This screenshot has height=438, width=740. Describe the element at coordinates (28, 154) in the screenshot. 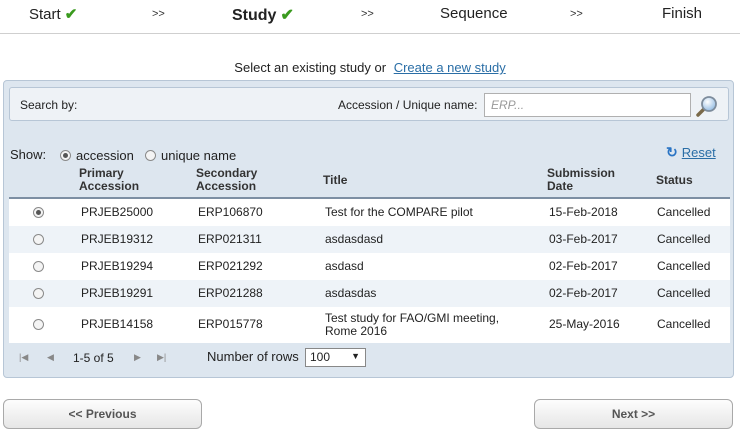

I see `show-label: Show:` at that location.